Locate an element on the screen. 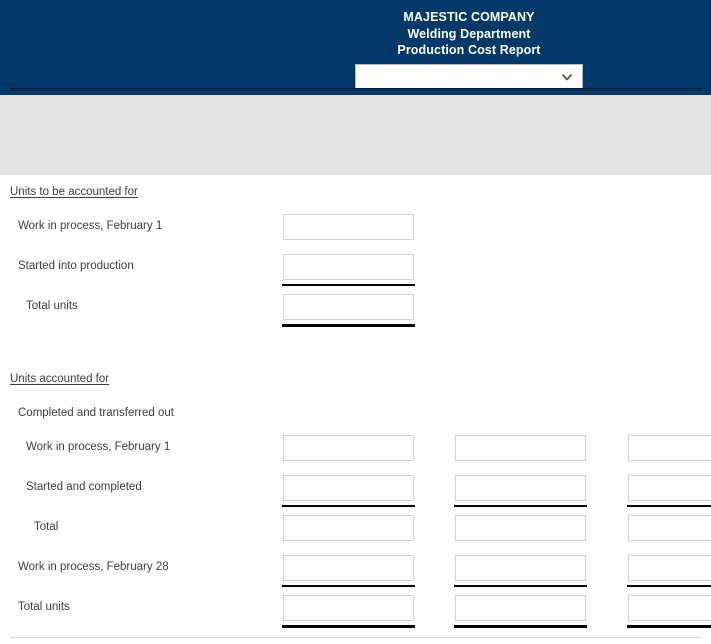 The height and width of the screenshot is (644, 711). page-bottom-divider is located at coordinates (355, 637).